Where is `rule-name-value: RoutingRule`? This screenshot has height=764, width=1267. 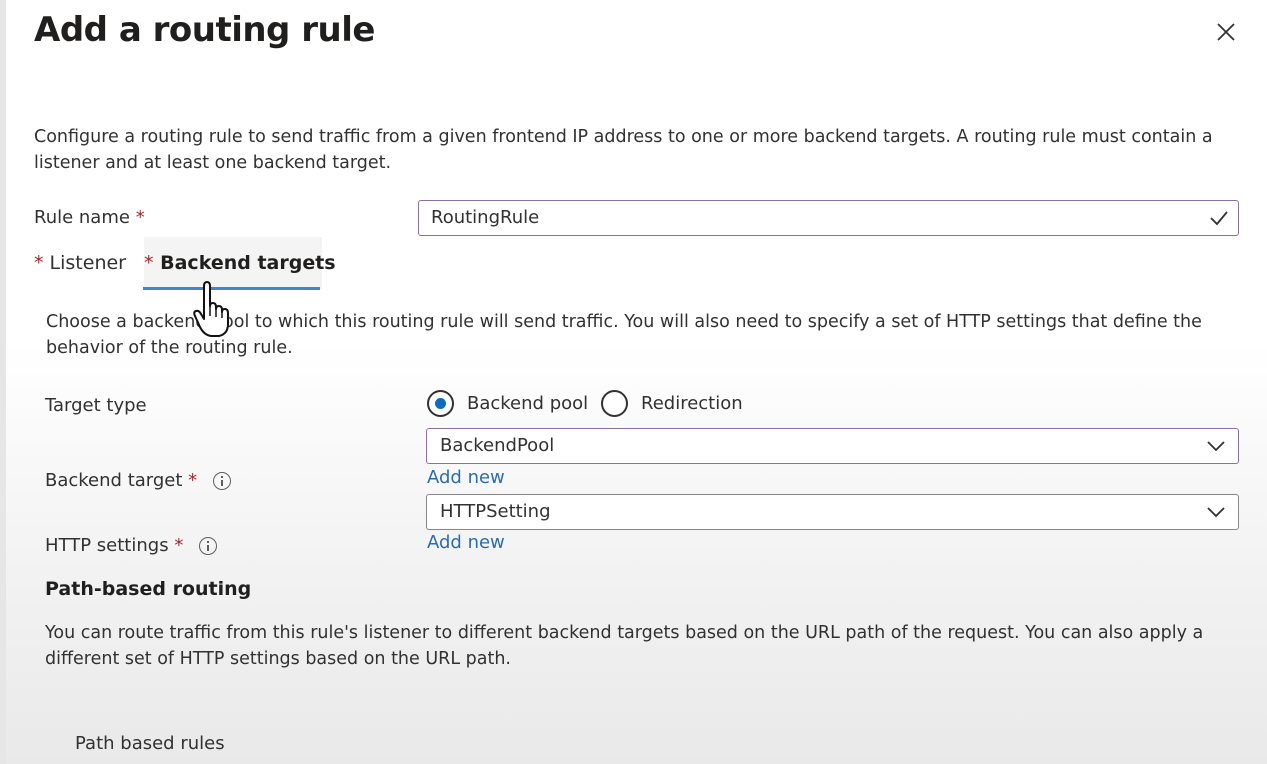 rule-name-value: RoutingRule is located at coordinates (485, 217).